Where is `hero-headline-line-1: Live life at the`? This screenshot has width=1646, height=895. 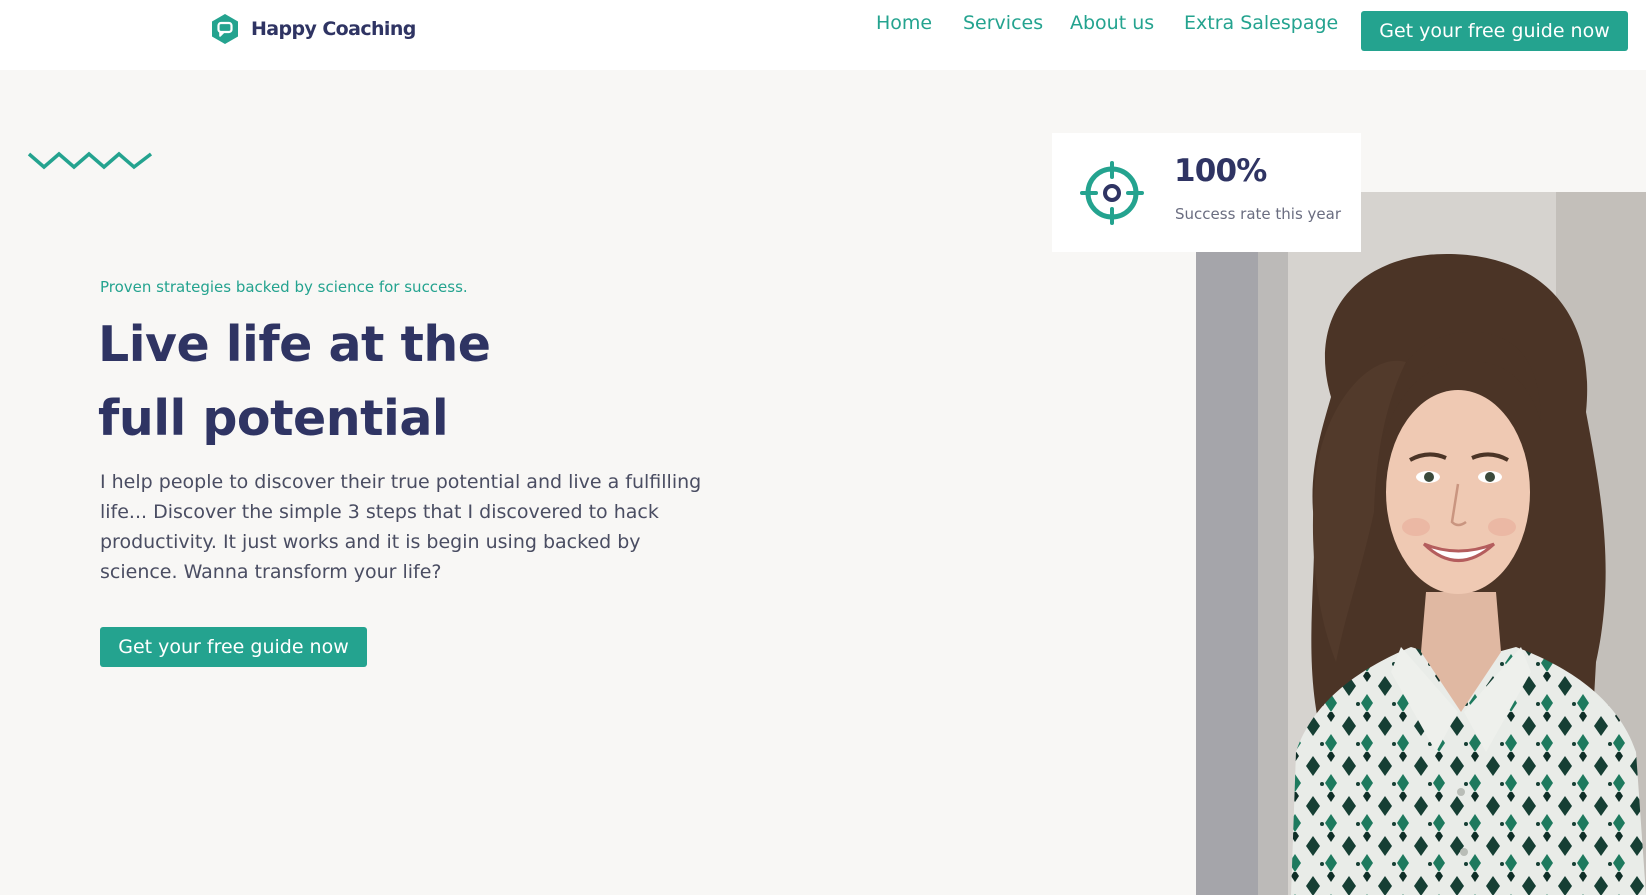
hero-headline-line-1: Live life at the is located at coordinates (294, 344).